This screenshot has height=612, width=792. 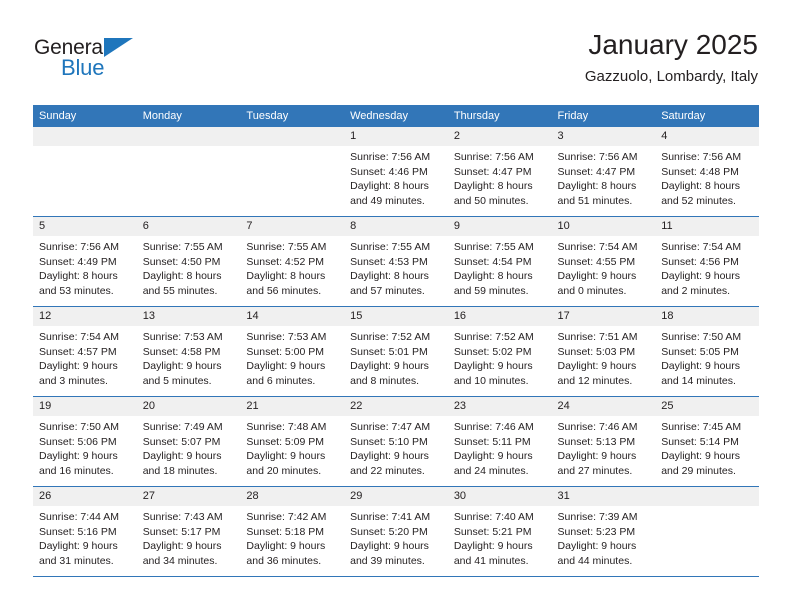 What do you see at coordinates (595, 380) in the screenshot?
I see `daylight-text-line2: and 12 minutes.` at bounding box center [595, 380].